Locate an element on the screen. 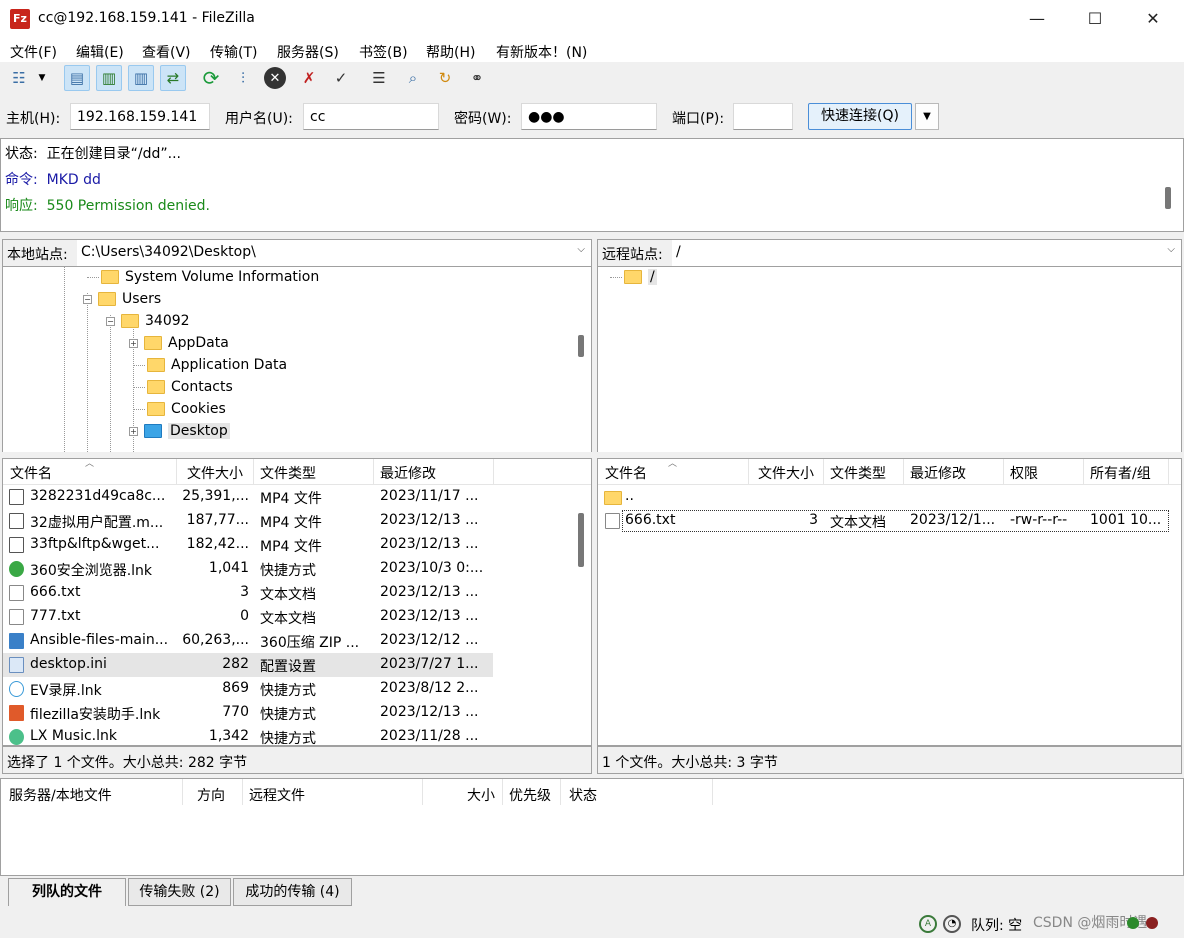 The width and height of the screenshot is (1184, 938). username-input is located at coordinates (371, 116).